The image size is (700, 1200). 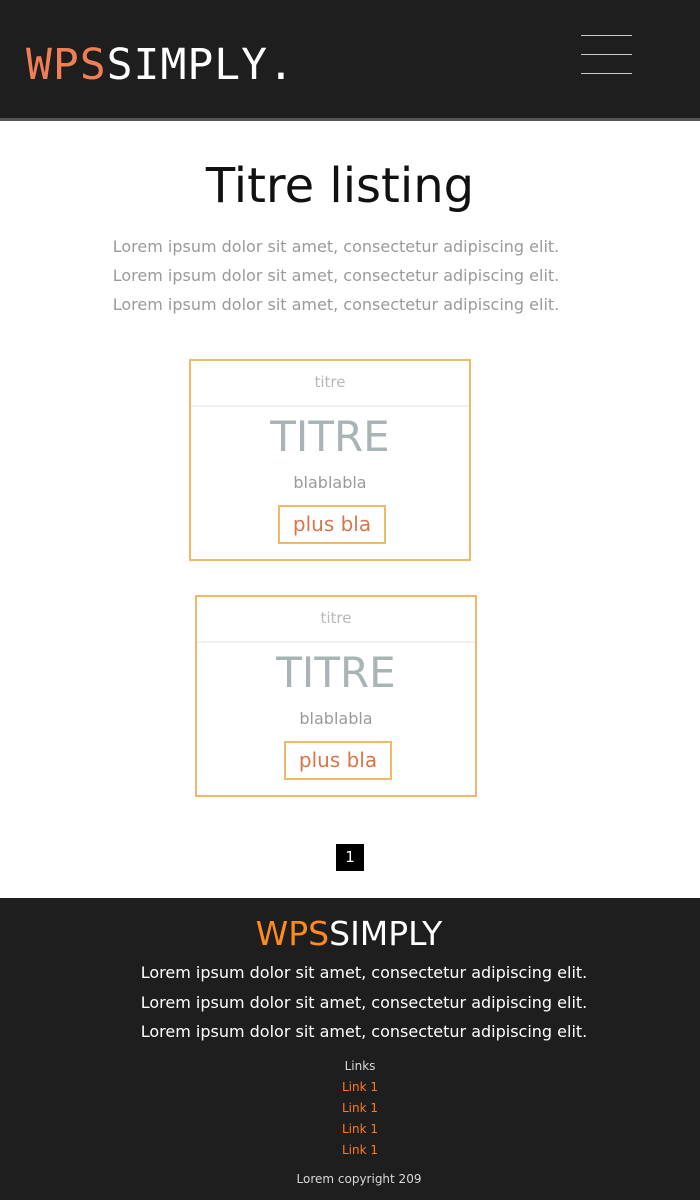 I want to click on footer-logo-accent-text: WPS, so click(x=292, y=933).